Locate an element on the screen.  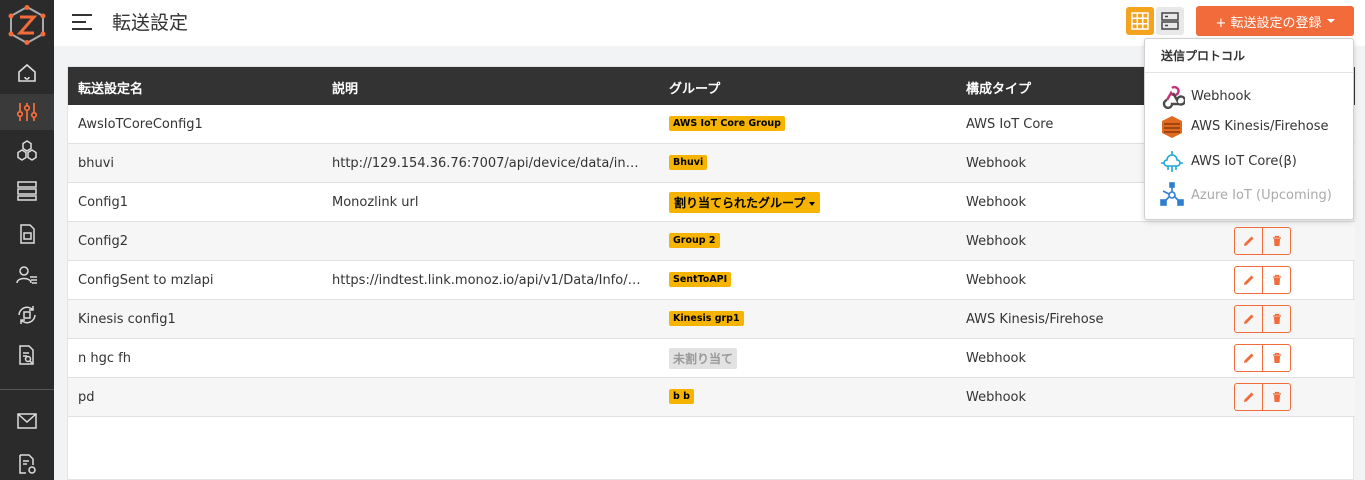
table-row: pd b b Webhook is located at coordinates (711, 397).